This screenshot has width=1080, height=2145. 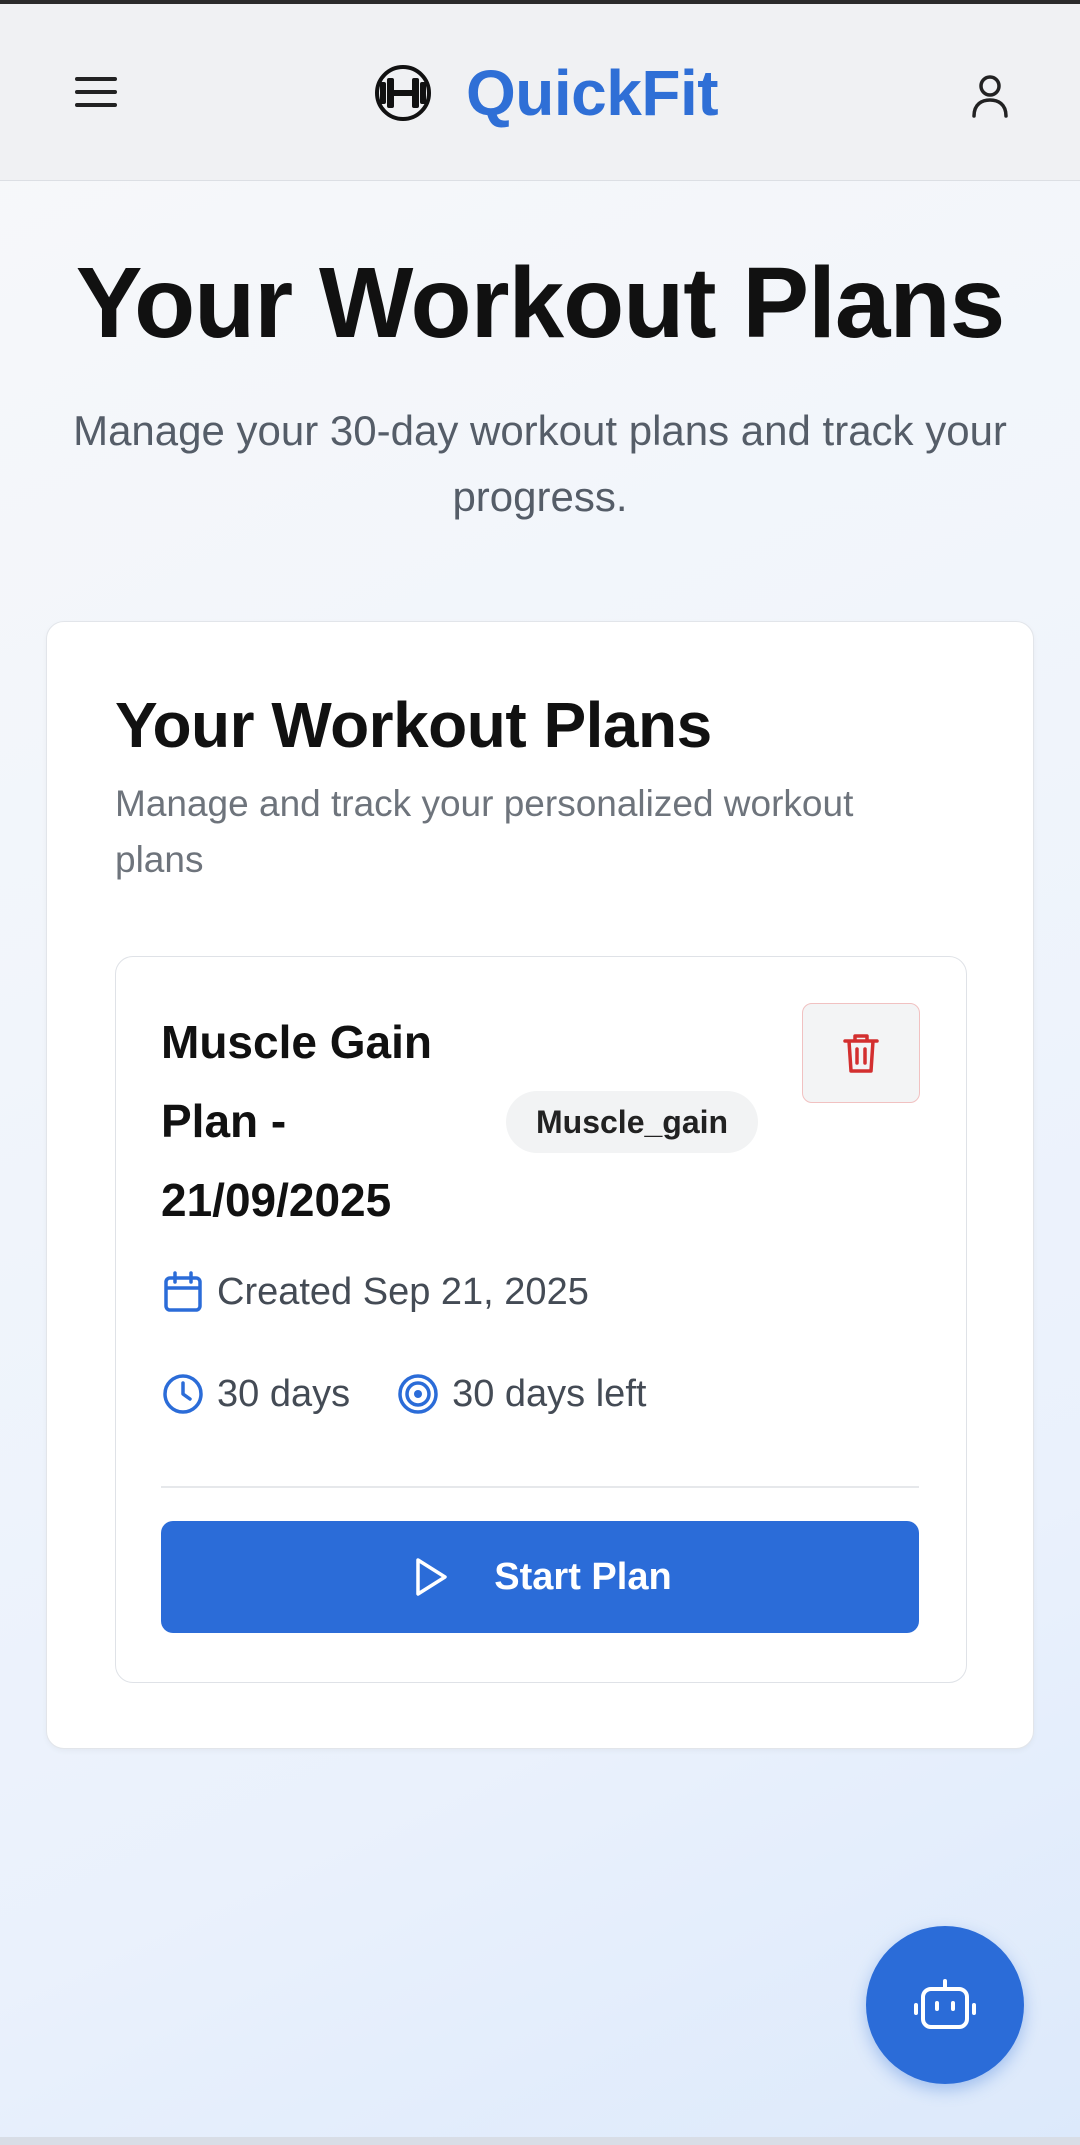 I want to click on profile-button, so click(x=990, y=96).